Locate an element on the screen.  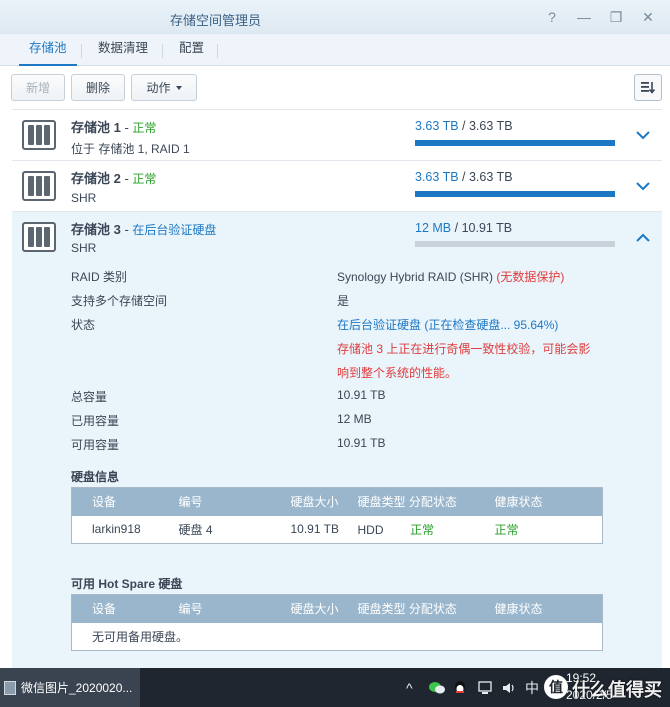
caret-down-icon is located at coordinates (178, 88).